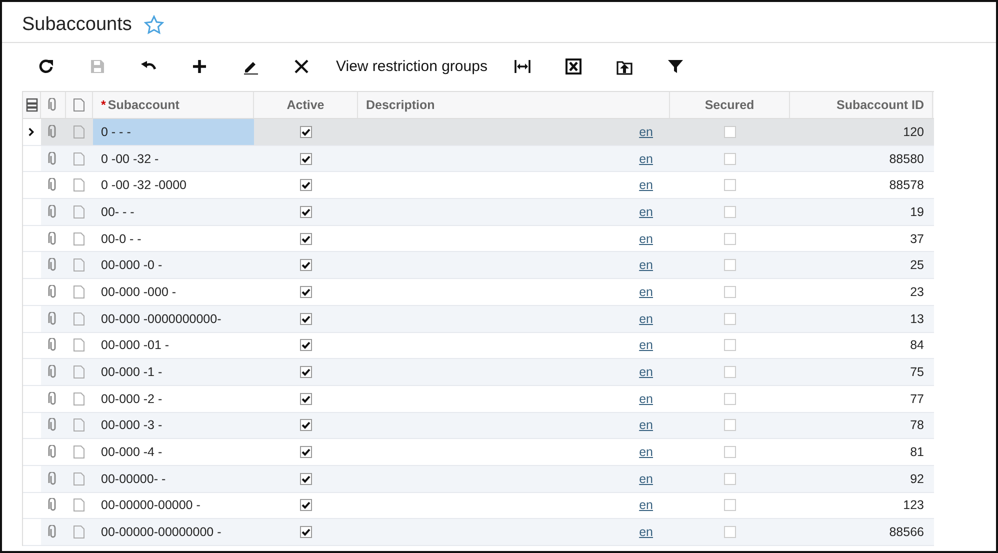 This screenshot has height=553, width=998. I want to click on excel-export-icon, so click(573, 66).